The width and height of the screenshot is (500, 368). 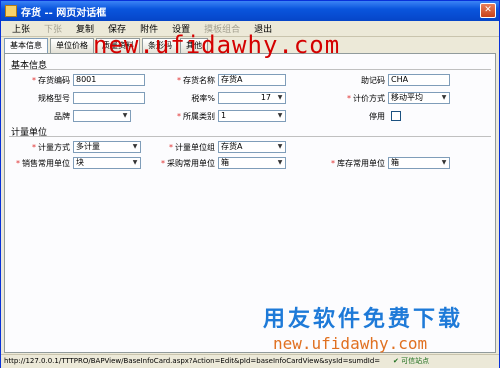 What do you see at coordinates (217, 45) in the screenshot?
I see `watermark-top: new.ufidawhy.com` at bounding box center [217, 45].